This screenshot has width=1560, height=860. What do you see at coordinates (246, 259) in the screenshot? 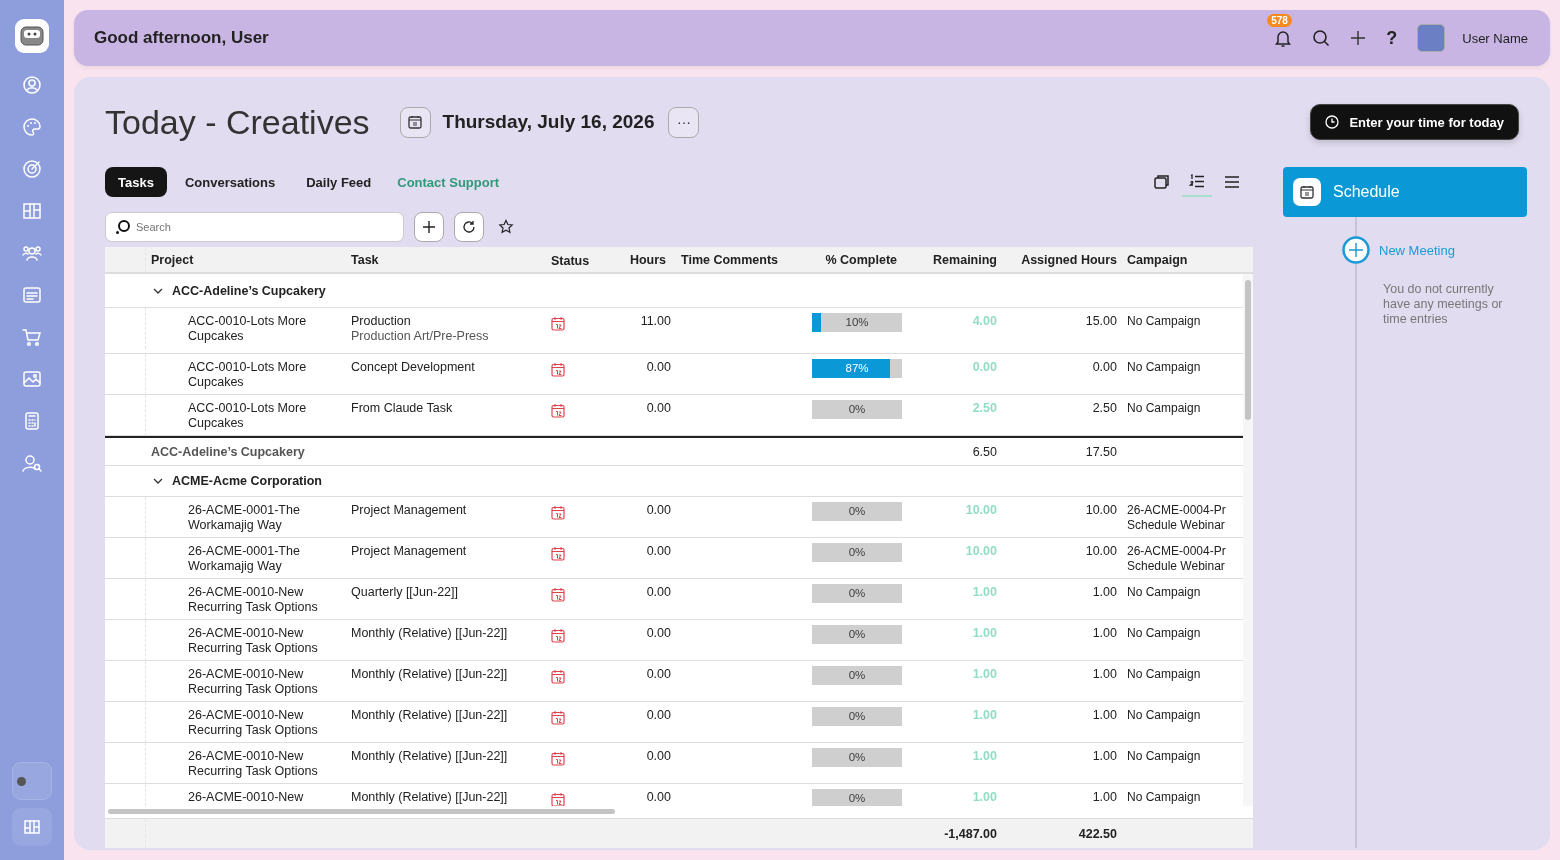
I see `column-header: Project` at bounding box center [246, 259].